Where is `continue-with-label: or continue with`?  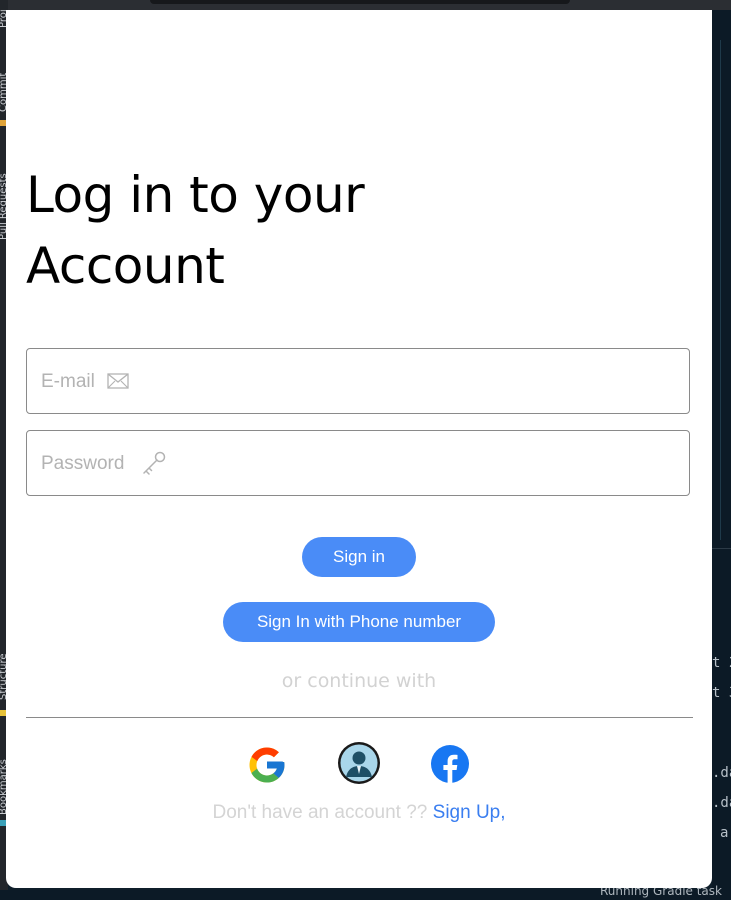 continue-with-label: or continue with is located at coordinates (359, 681).